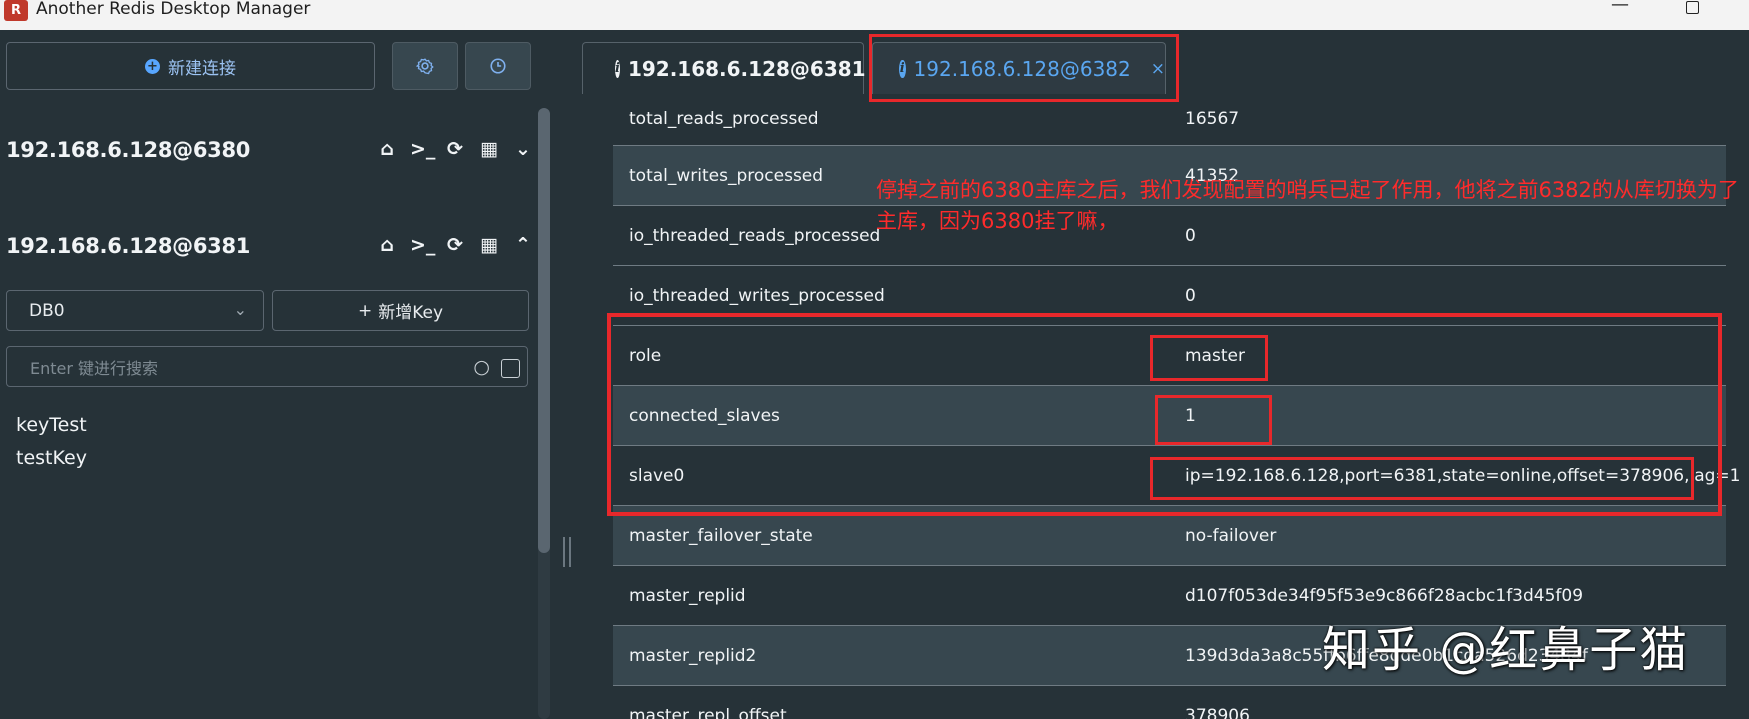 The width and height of the screenshot is (1749, 719). I want to click on plus-icon: +, so click(365, 310).